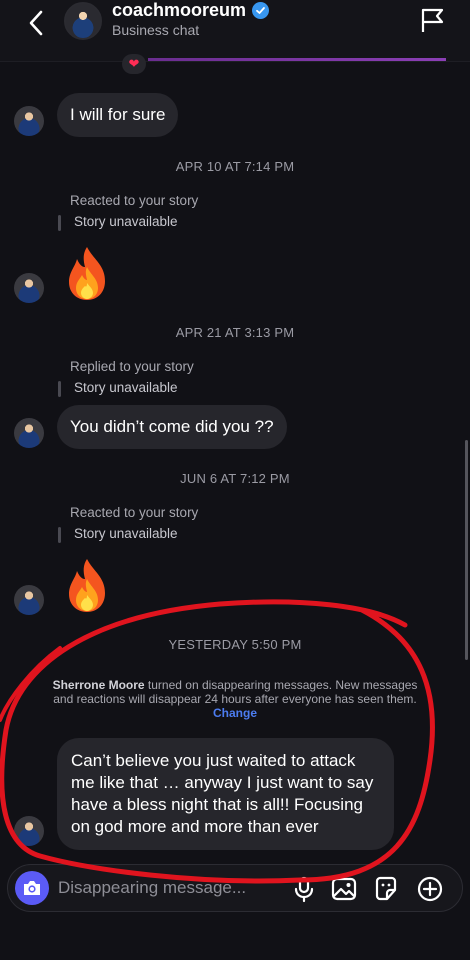 The height and width of the screenshot is (960, 470). I want to click on timestamp: APR 21 AT 3:13 PM, so click(235, 332).